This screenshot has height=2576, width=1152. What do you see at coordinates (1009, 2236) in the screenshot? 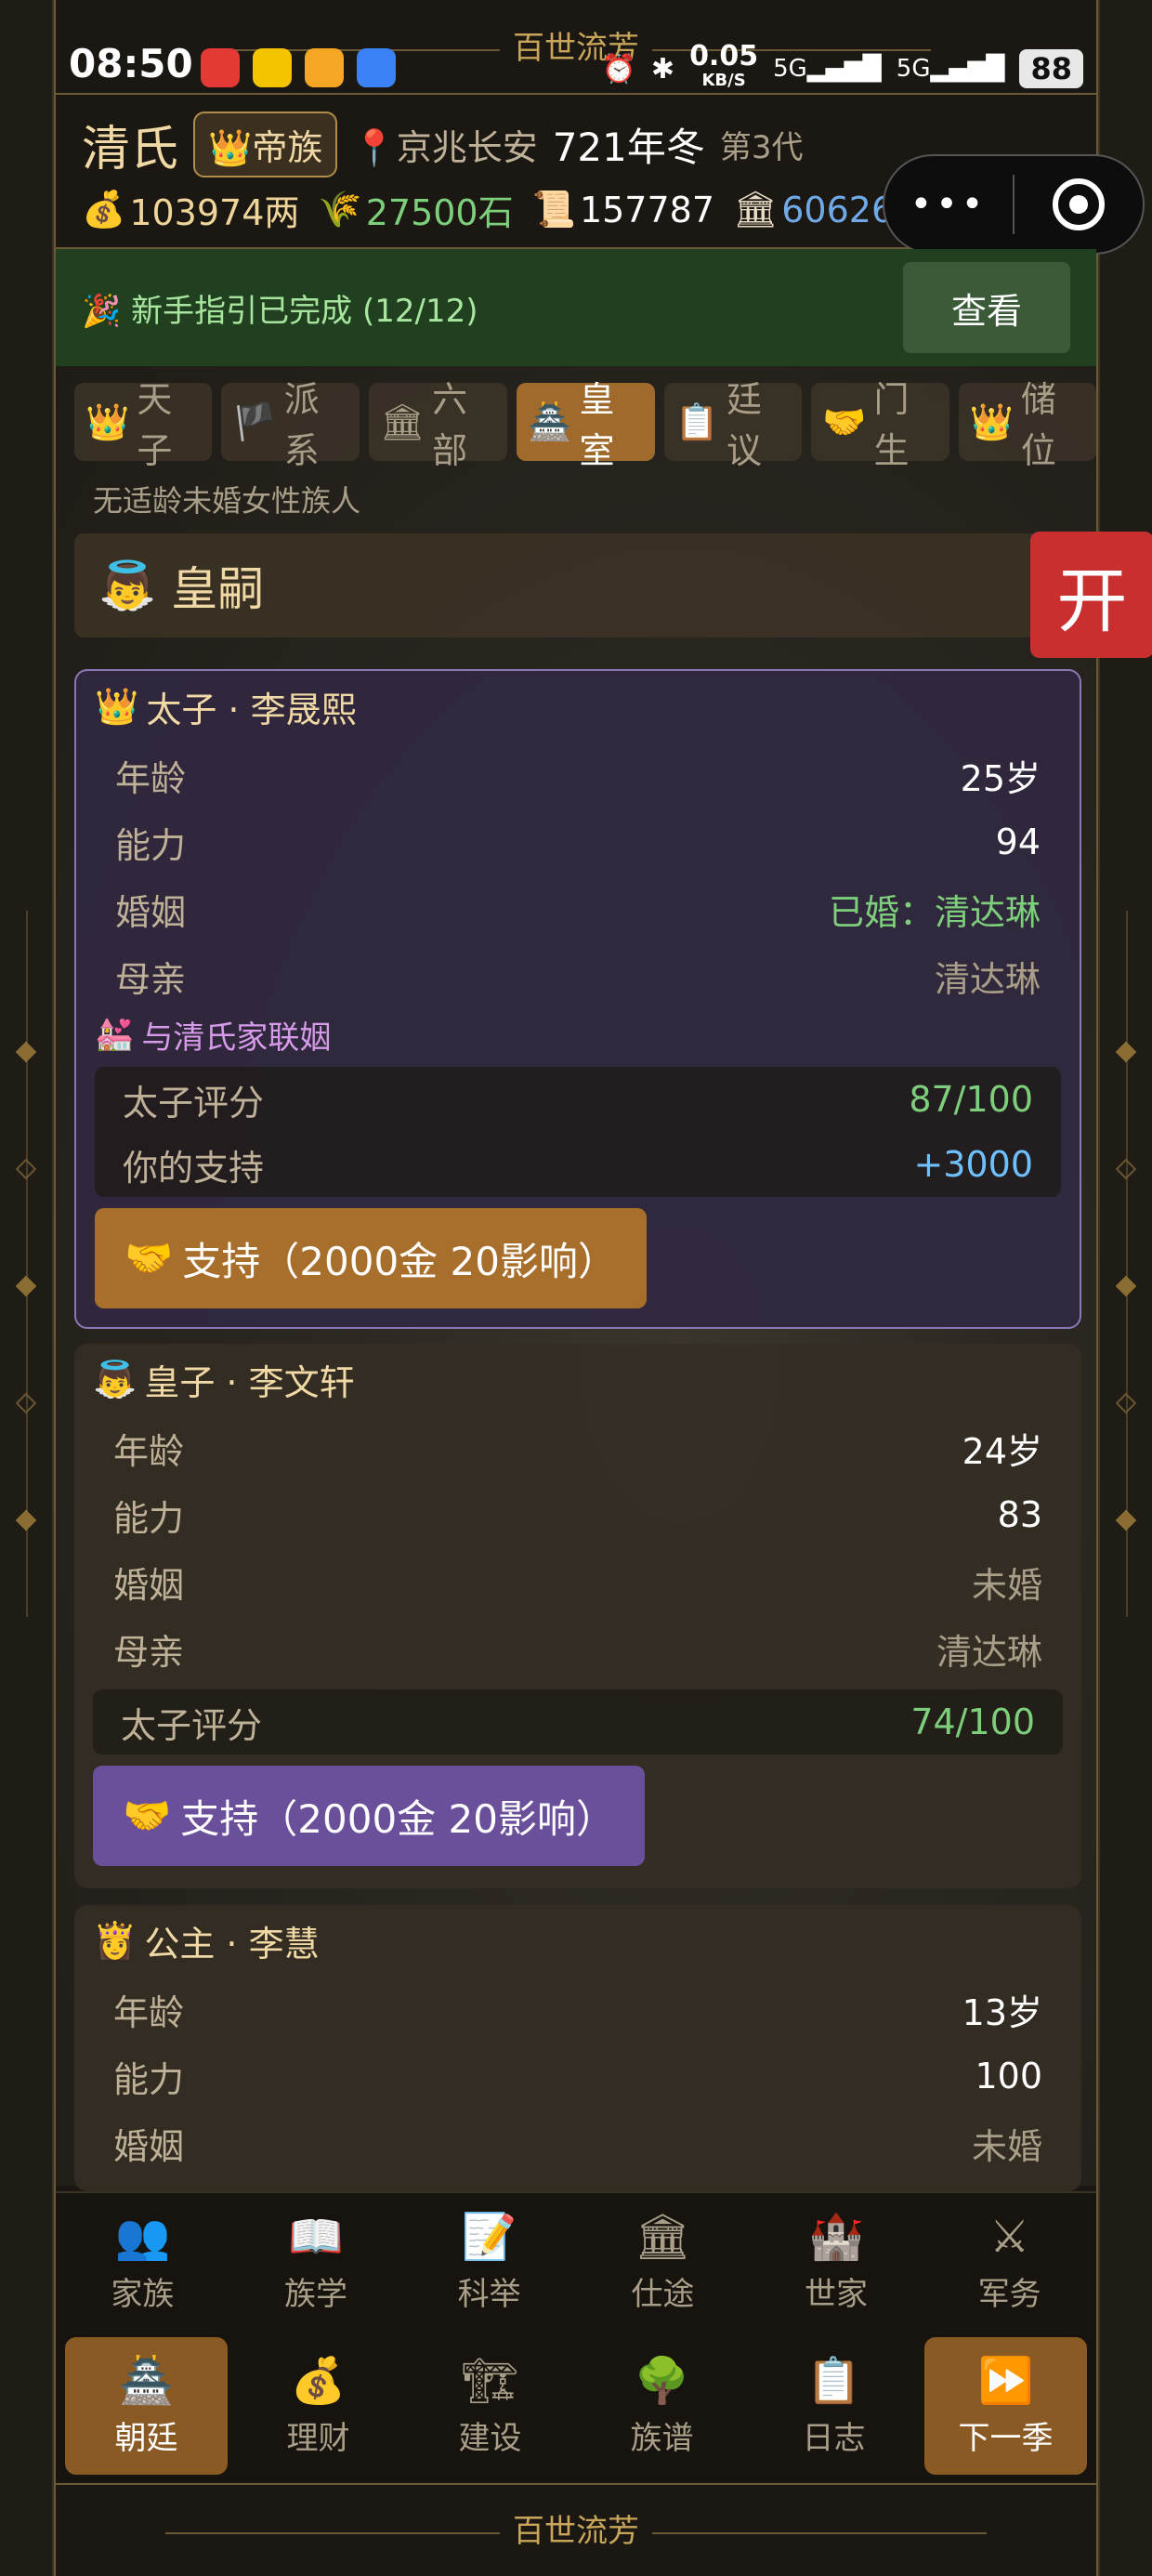
I see `crossed-swords-icon: ⚔` at bounding box center [1009, 2236].